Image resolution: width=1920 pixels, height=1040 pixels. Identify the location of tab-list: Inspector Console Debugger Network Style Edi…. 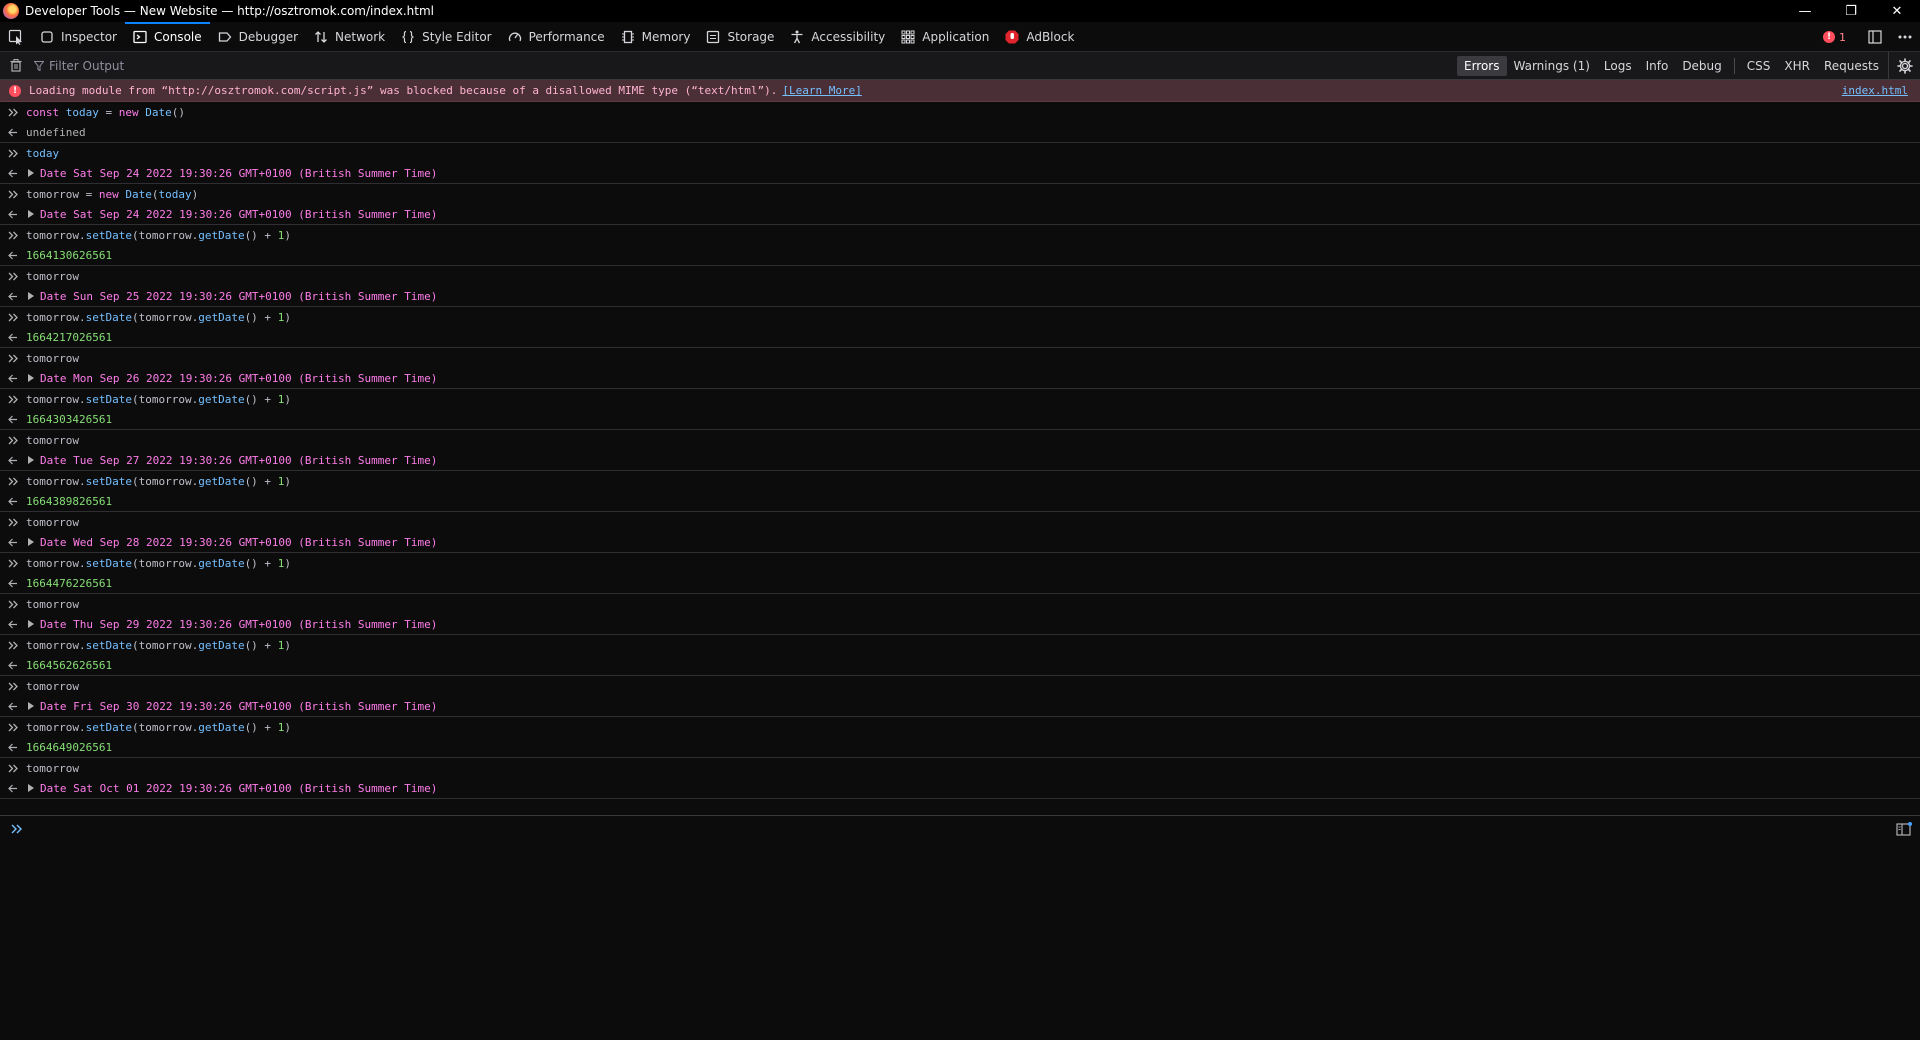
(557, 36).